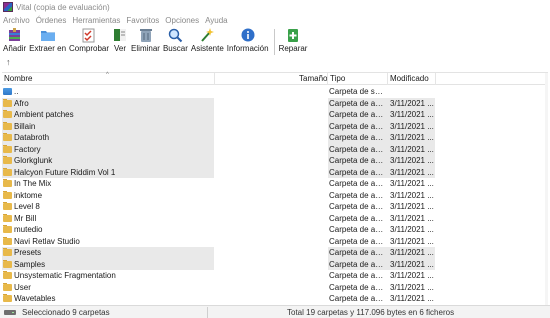  What do you see at coordinates (108, 287) in the screenshot?
I see `cell-name: User` at bounding box center [108, 287].